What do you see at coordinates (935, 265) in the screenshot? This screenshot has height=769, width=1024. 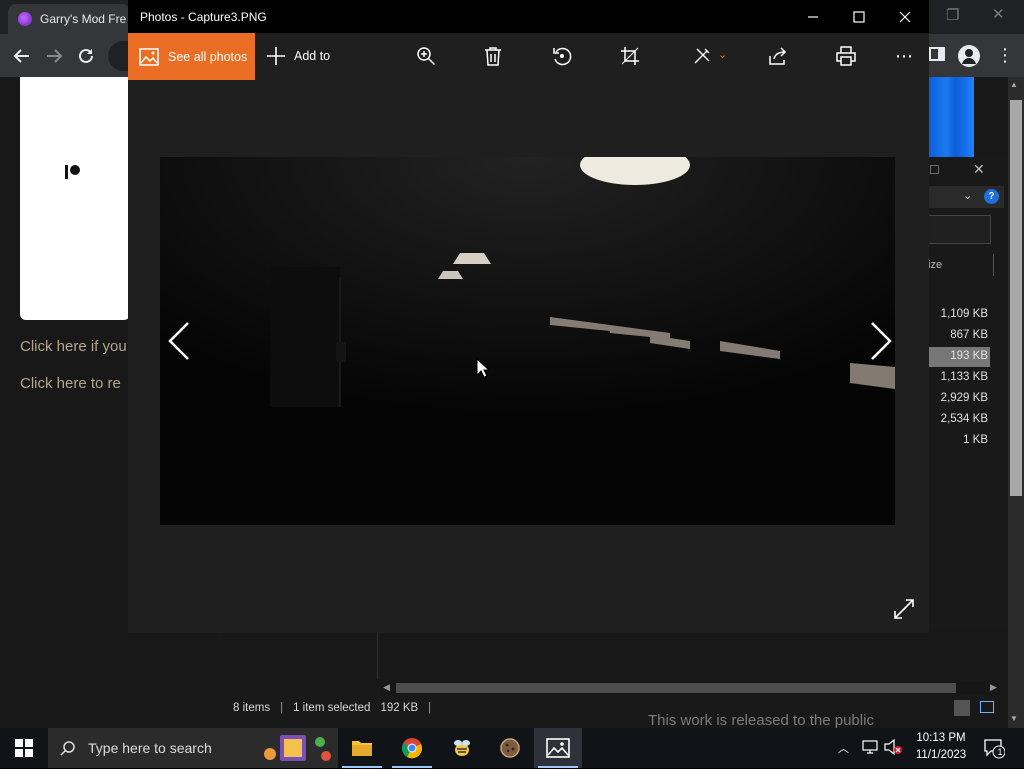 I see `size-column-header: ize` at bounding box center [935, 265].